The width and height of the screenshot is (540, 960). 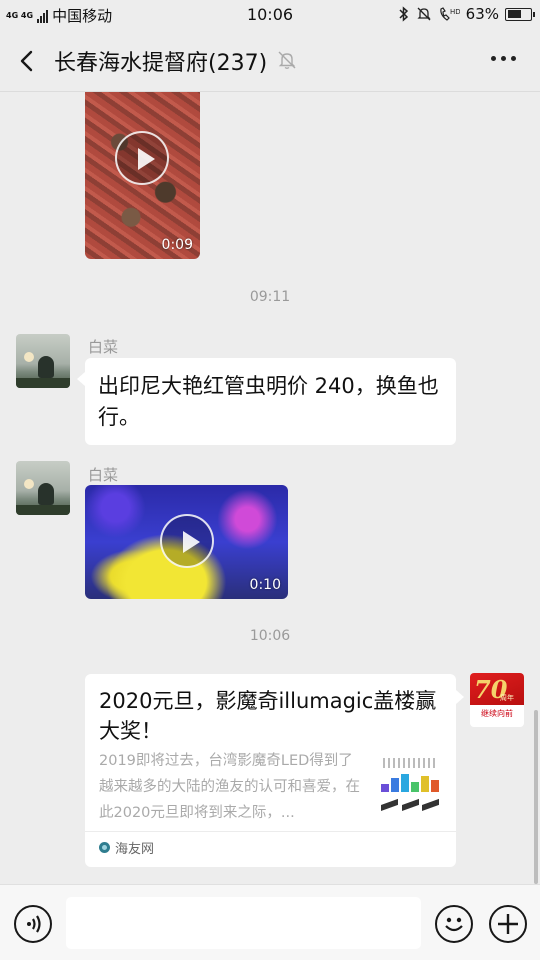 What do you see at coordinates (520, 14) in the screenshot?
I see `battery-icon` at bounding box center [520, 14].